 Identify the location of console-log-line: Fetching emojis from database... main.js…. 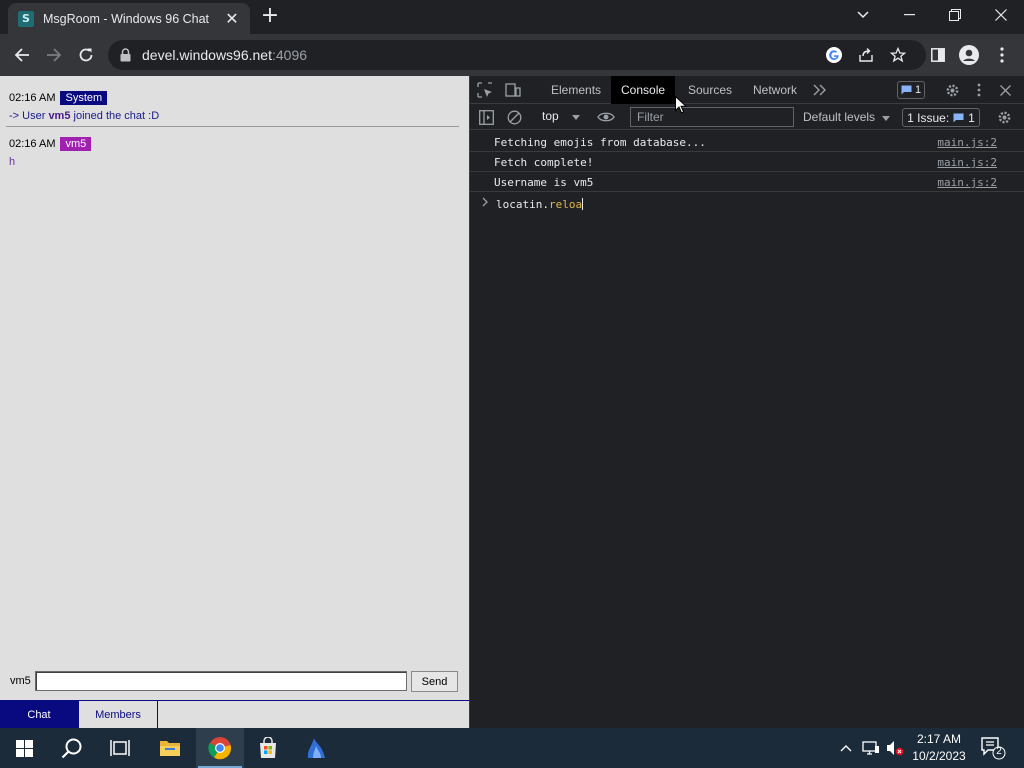
(747, 142).